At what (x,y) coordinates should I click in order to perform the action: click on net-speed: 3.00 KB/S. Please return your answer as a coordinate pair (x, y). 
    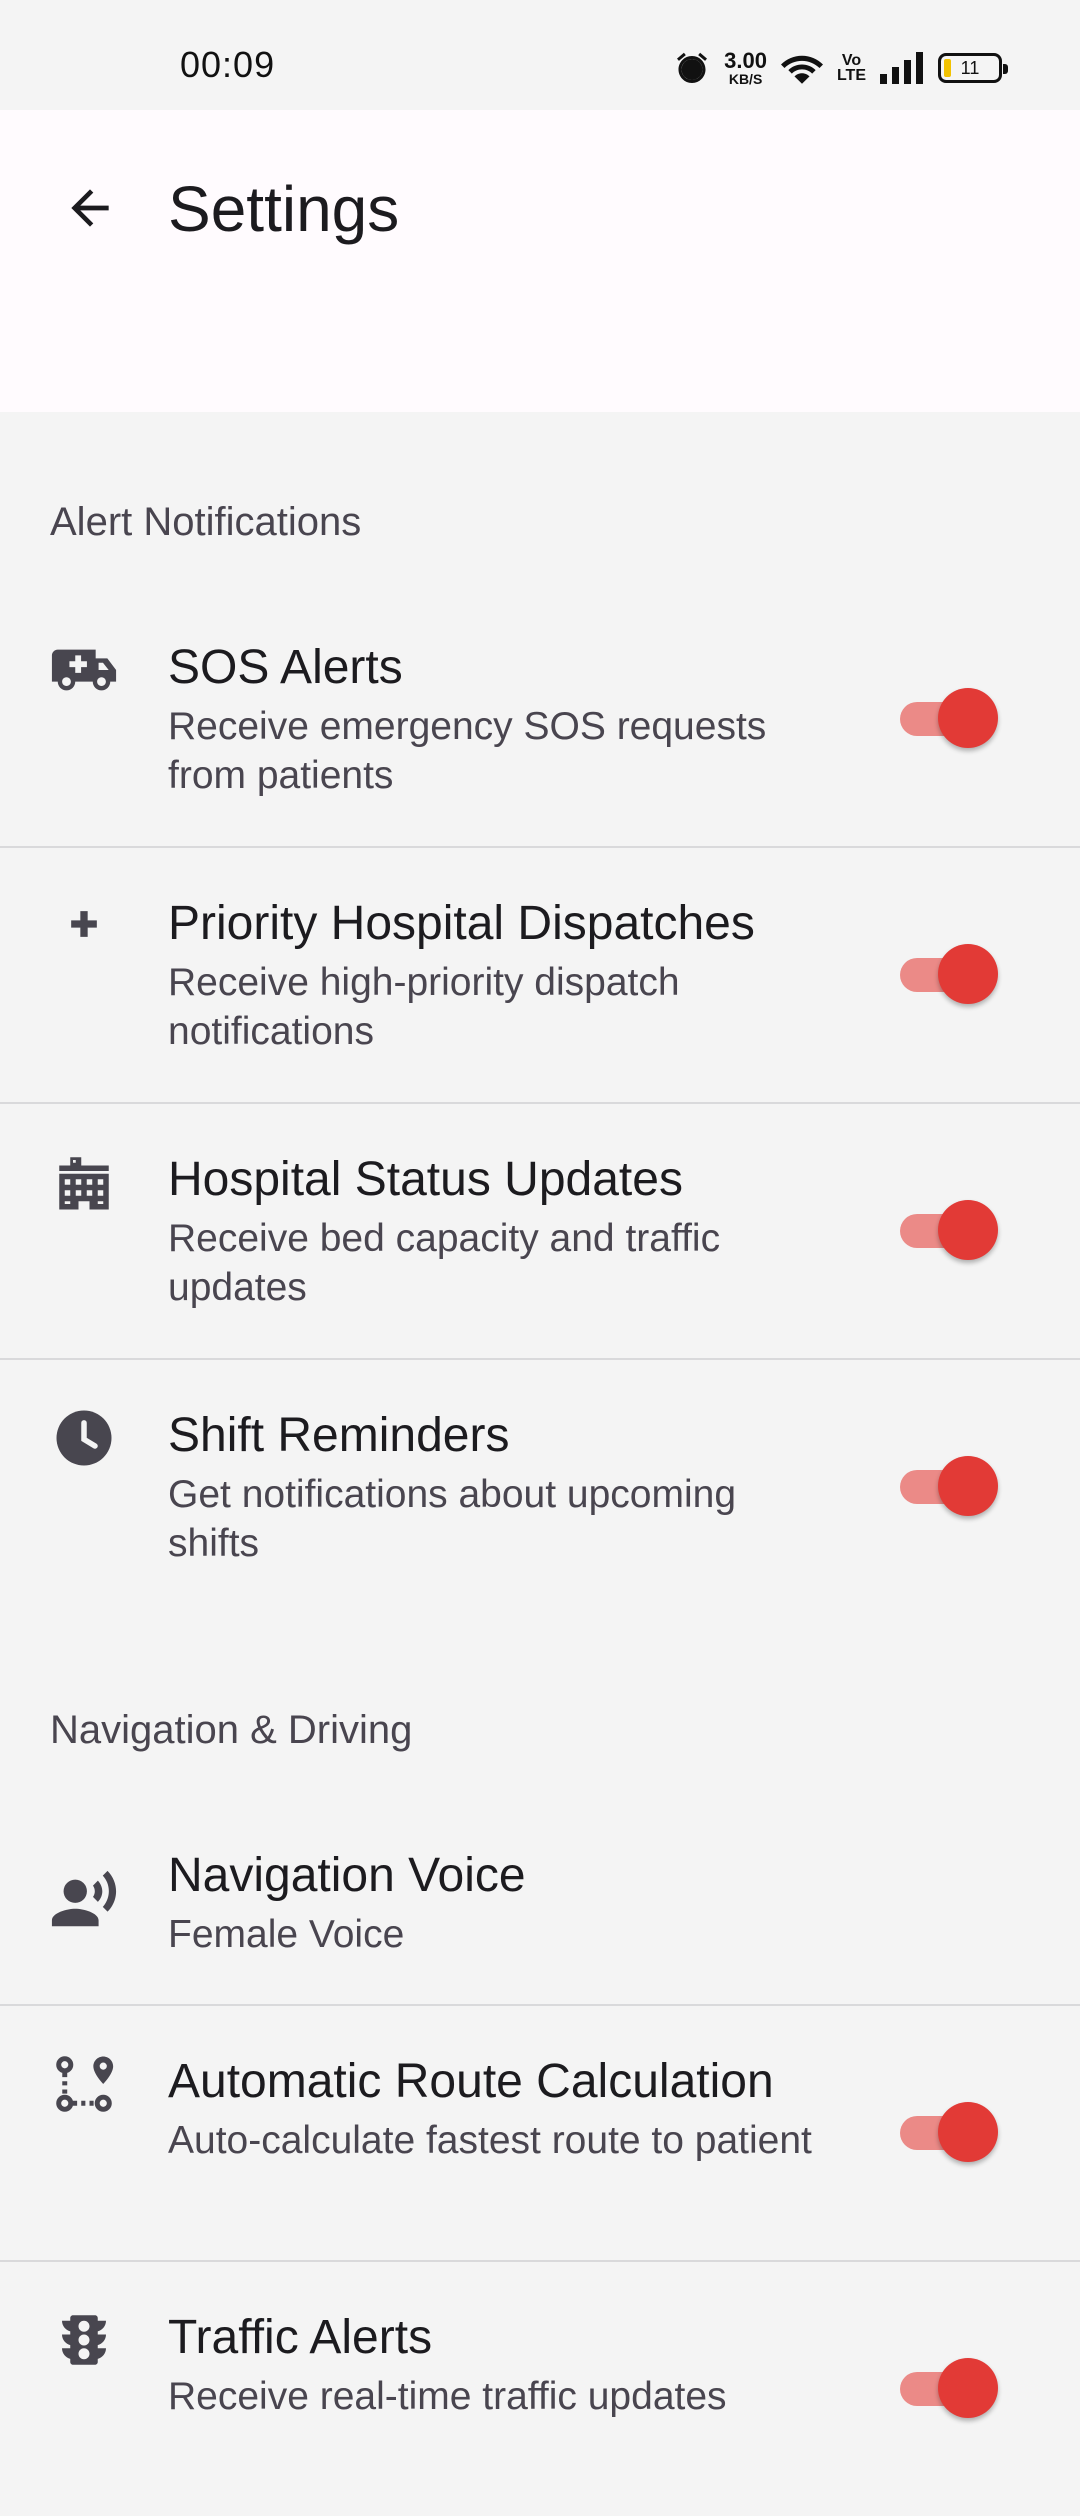
    Looking at the image, I should click on (745, 67).